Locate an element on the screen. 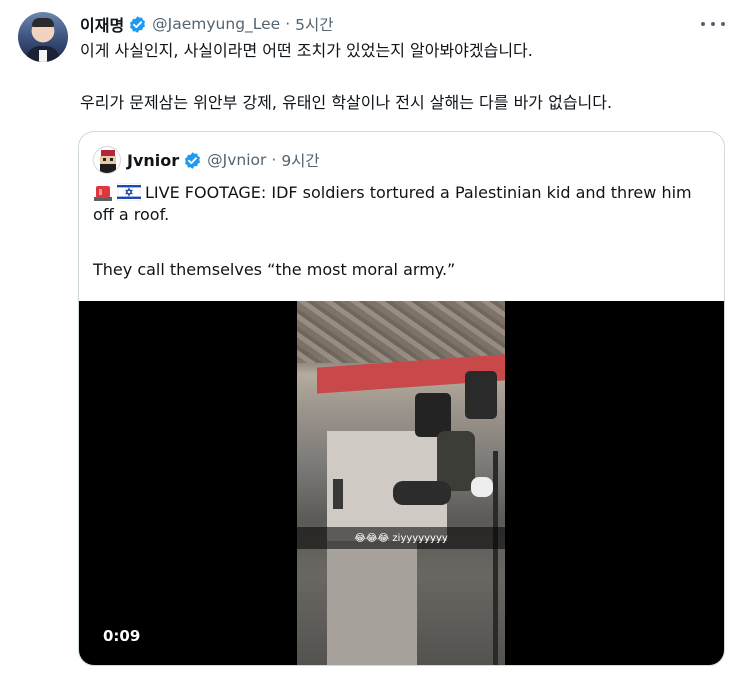  avatar-hair is located at coordinates (43, 22).